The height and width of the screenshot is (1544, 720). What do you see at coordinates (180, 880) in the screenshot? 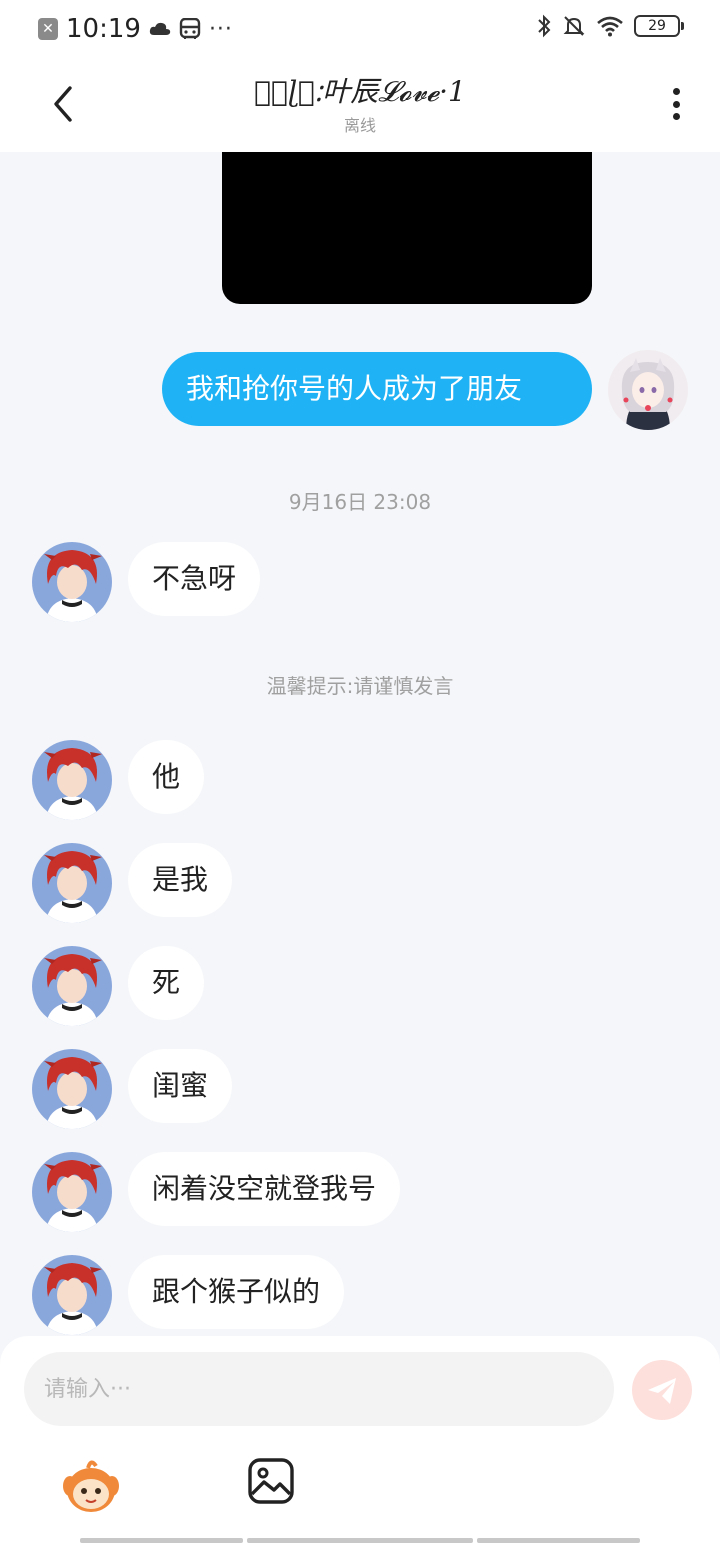
I see `incoming-message-bubble: 是我` at bounding box center [180, 880].